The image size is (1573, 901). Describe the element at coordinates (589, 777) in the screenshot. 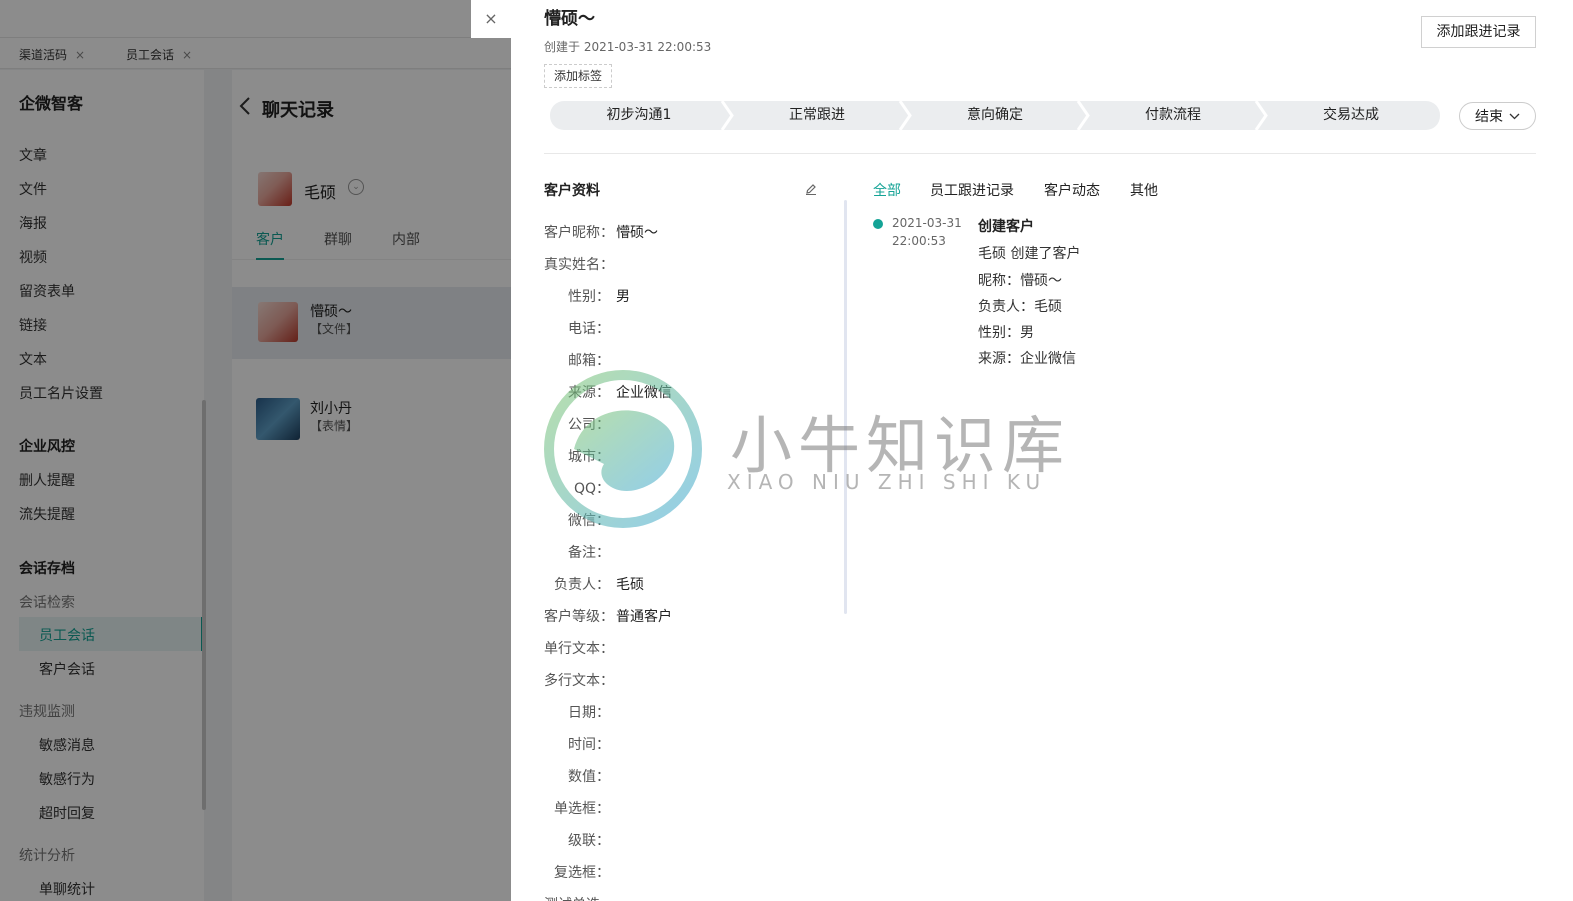

I see `field-label: 数值：` at that location.